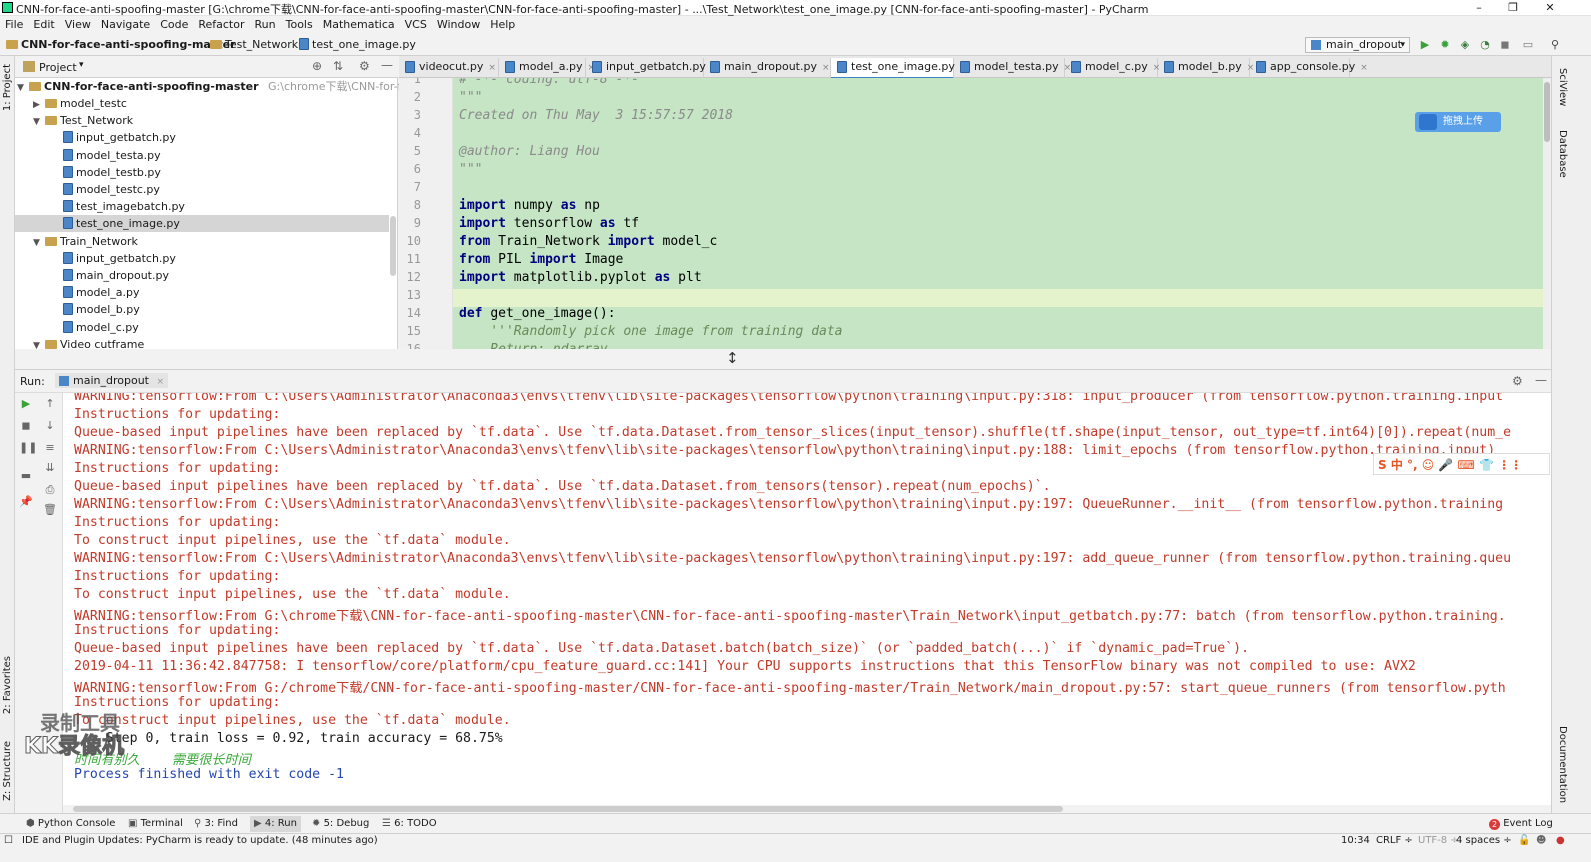 This screenshot has width=1591, height=862. I want to click on tool-window-button: ▶ 4: Run, so click(275, 824).